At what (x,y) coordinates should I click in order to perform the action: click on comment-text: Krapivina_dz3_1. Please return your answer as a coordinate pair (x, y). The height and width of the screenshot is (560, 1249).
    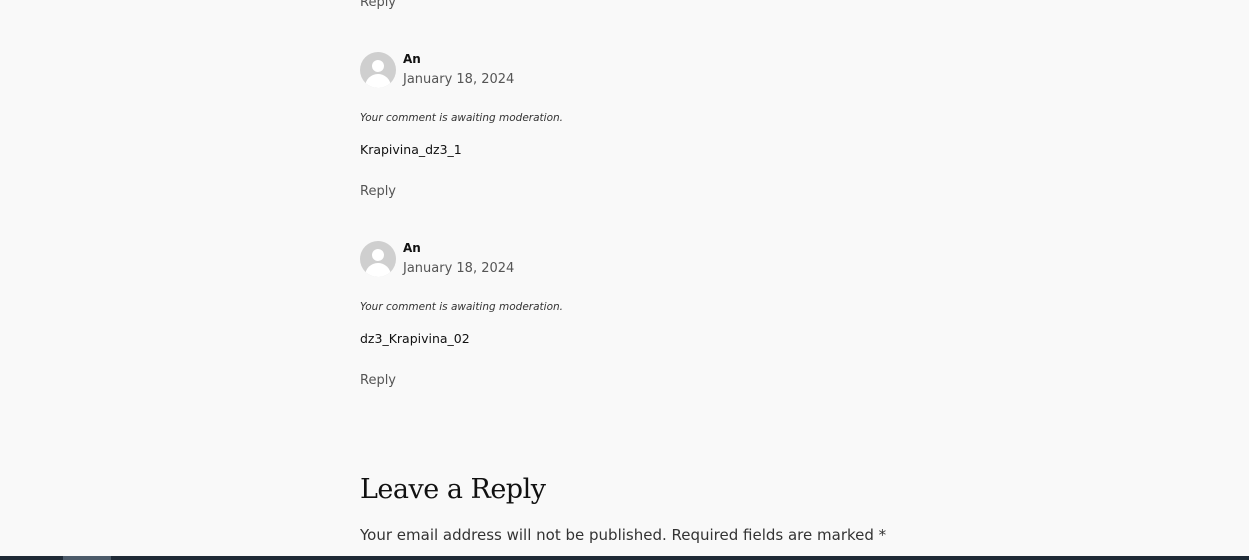
    Looking at the image, I should click on (411, 149).